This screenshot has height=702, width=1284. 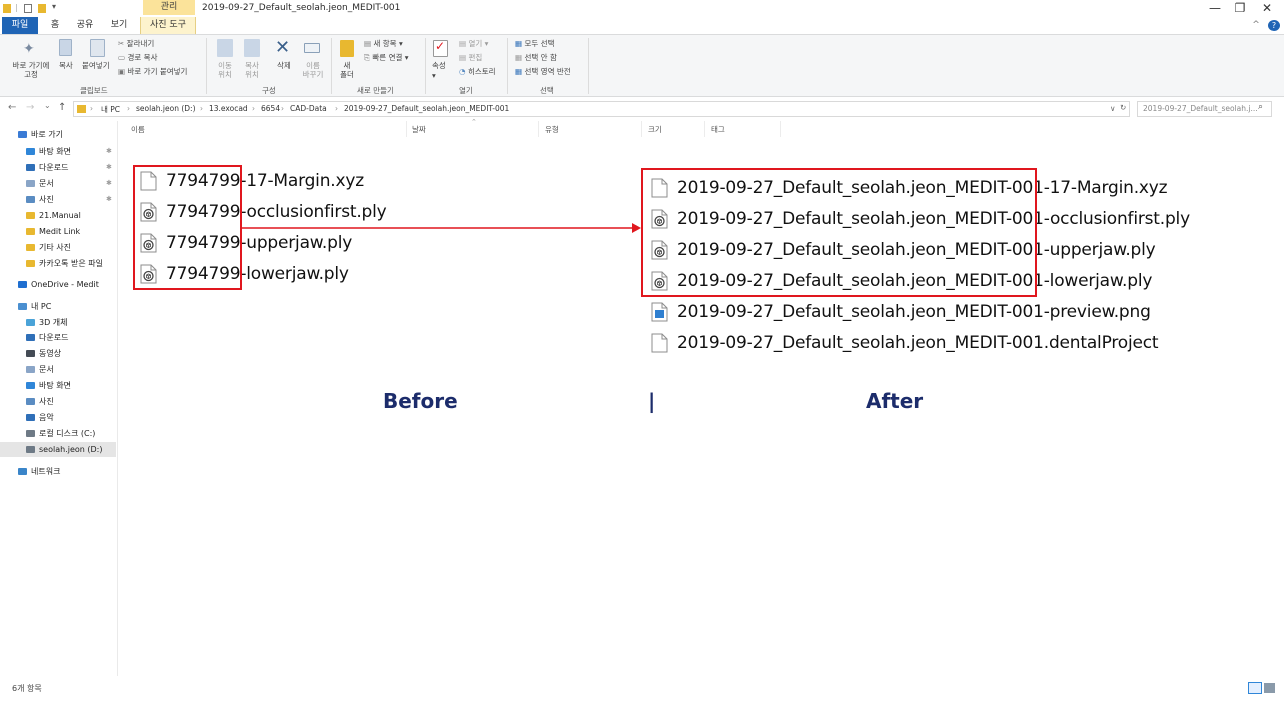 I want to click on column-header-name: 이름, so click(x=138, y=129).